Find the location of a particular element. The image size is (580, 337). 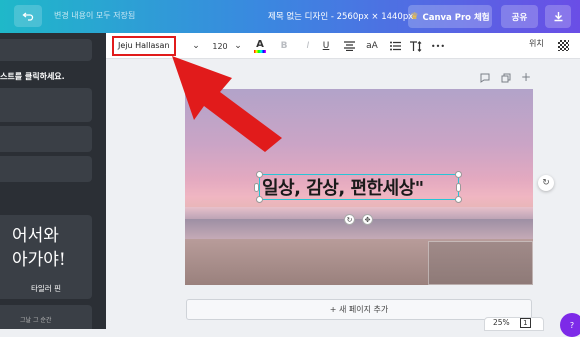

undo-icon is located at coordinates (28, 16).